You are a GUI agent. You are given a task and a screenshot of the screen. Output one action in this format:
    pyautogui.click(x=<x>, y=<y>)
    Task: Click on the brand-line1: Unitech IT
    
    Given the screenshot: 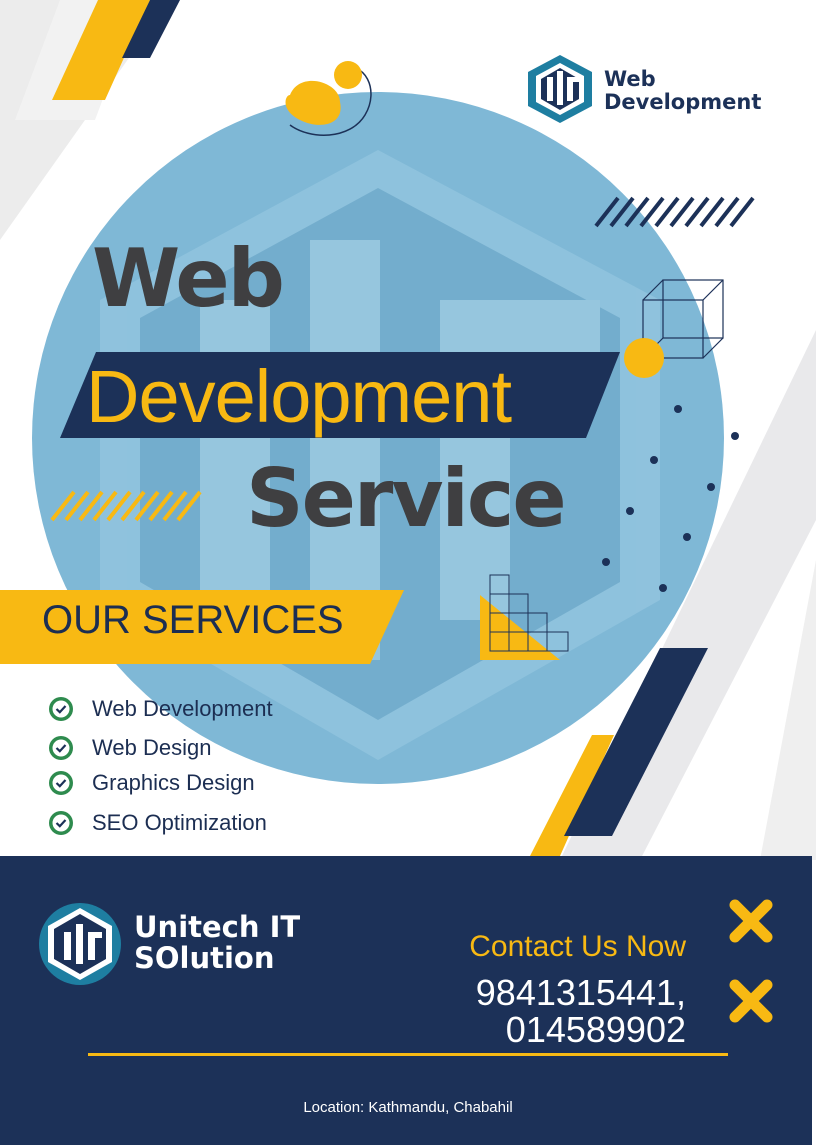 What is the action you would take?
    pyautogui.click(x=217, y=927)
    